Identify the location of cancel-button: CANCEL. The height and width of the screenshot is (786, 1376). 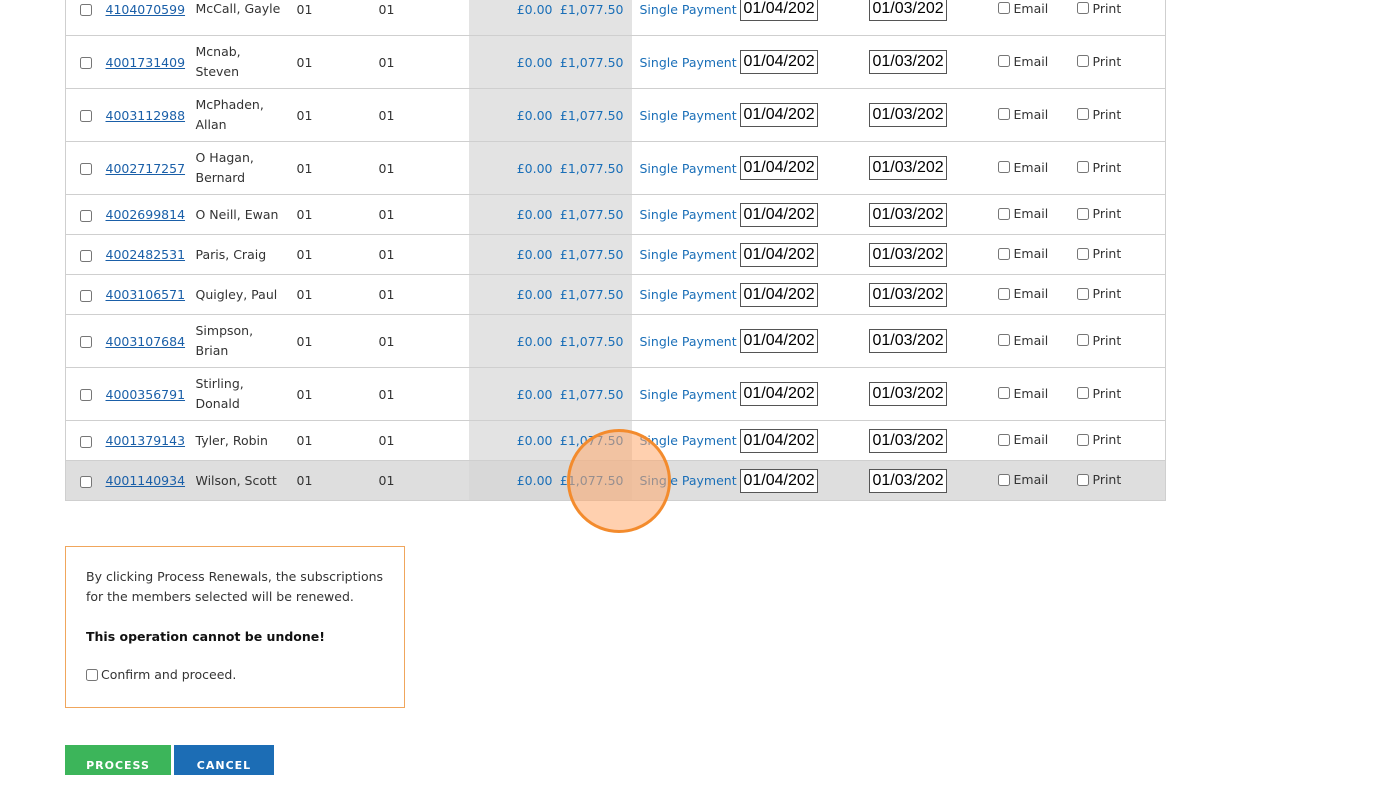
(224, 760).